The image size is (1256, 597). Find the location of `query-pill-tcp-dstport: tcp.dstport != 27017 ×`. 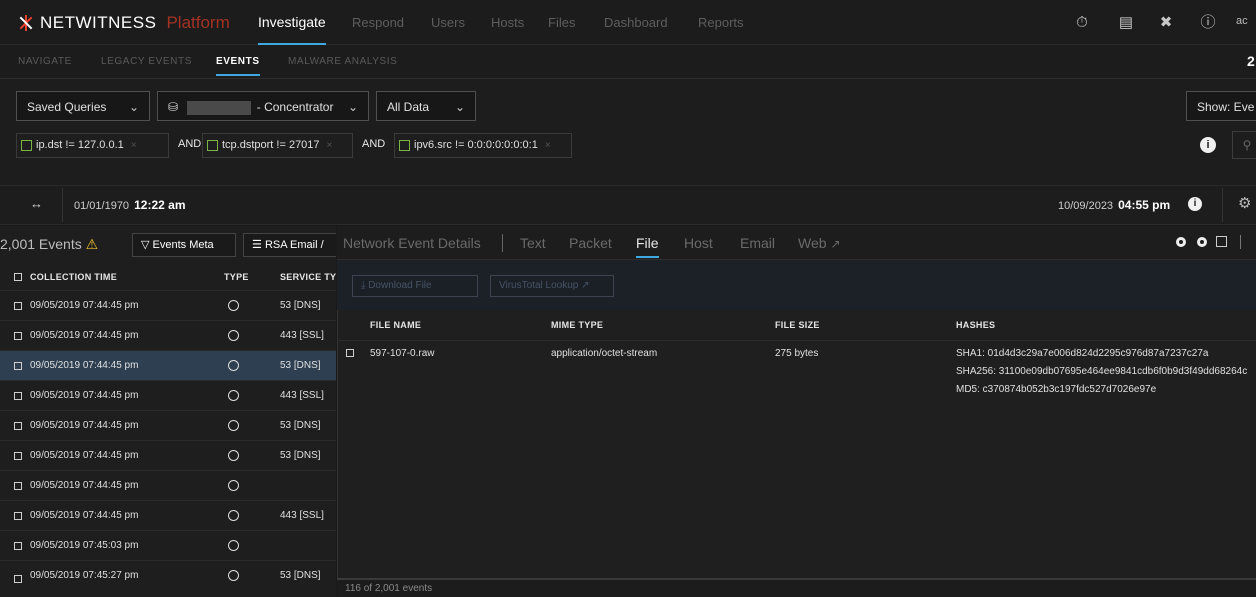

query-pill-tcp-dstport: tcp.dstport != 27017 × is located at coordinates (277, 145).